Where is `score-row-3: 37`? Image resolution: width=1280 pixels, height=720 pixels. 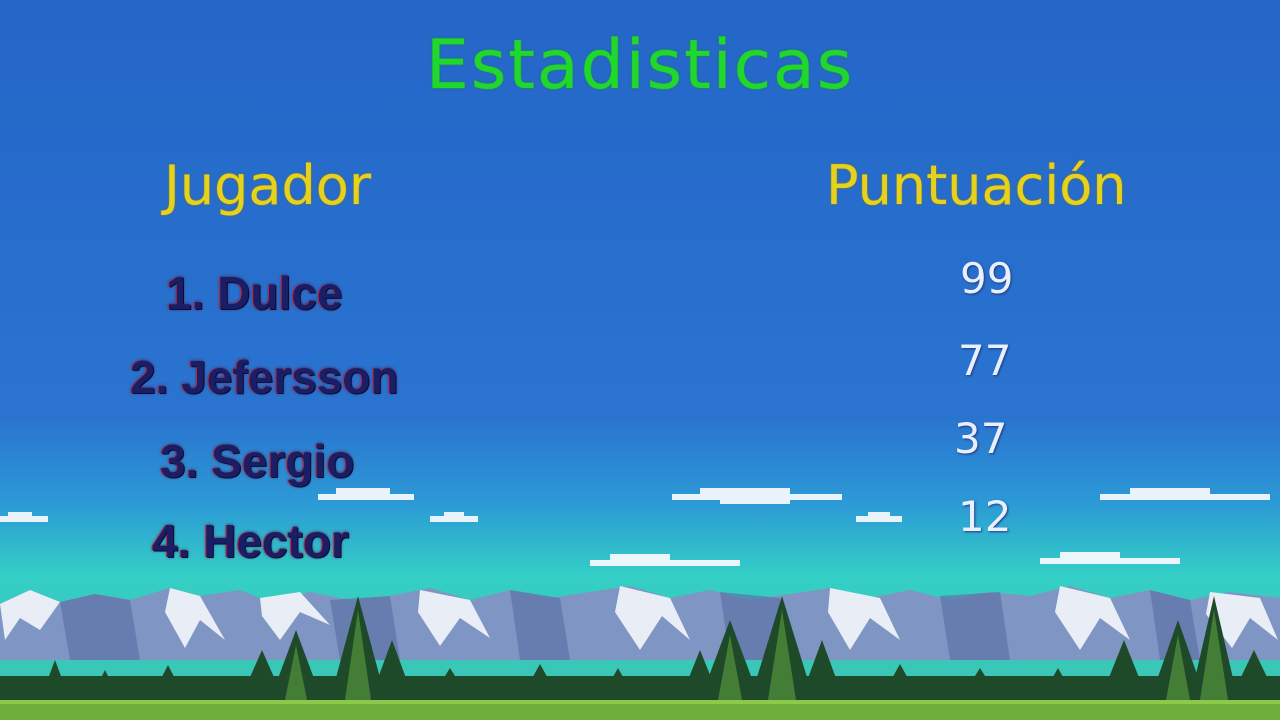
score-row-3: 37 is located at coordinates (981, 438).